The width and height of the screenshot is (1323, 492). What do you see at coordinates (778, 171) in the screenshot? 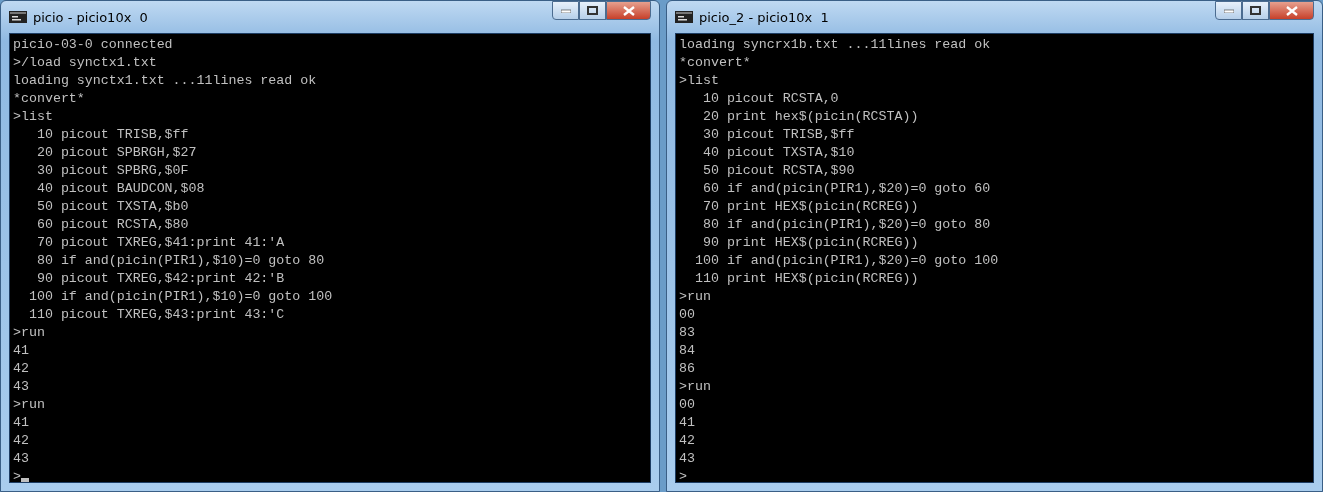
I see `console-line: 50 picout RCSTA,$90` at bounding box center [778, 171].